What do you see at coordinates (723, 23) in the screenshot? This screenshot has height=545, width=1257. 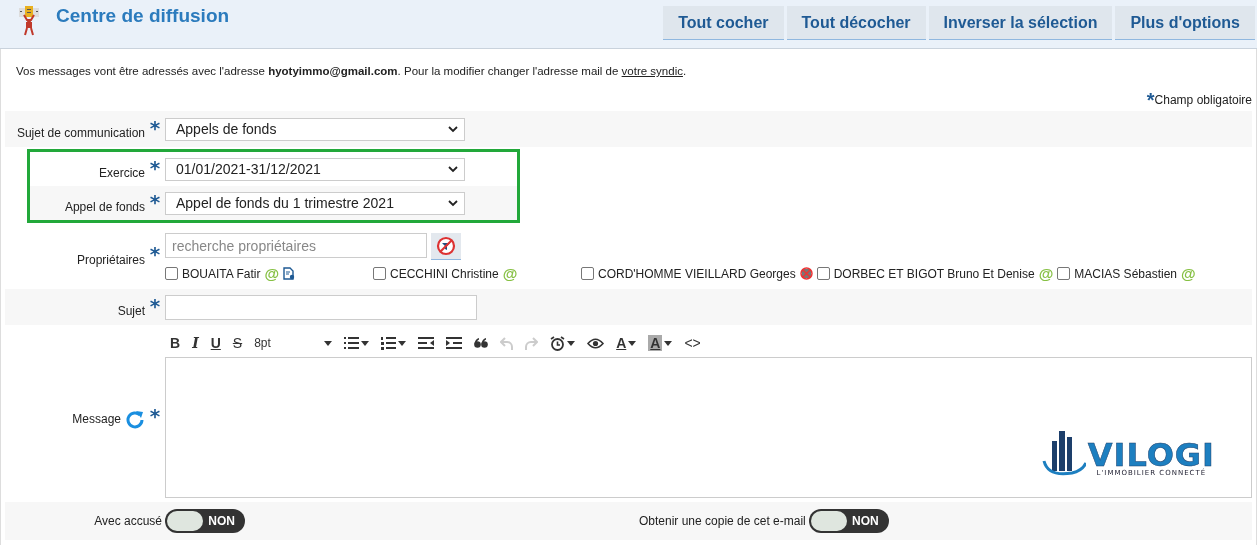 I see `toolbar-button: Tout cocher` at bounding box center [723, 23].